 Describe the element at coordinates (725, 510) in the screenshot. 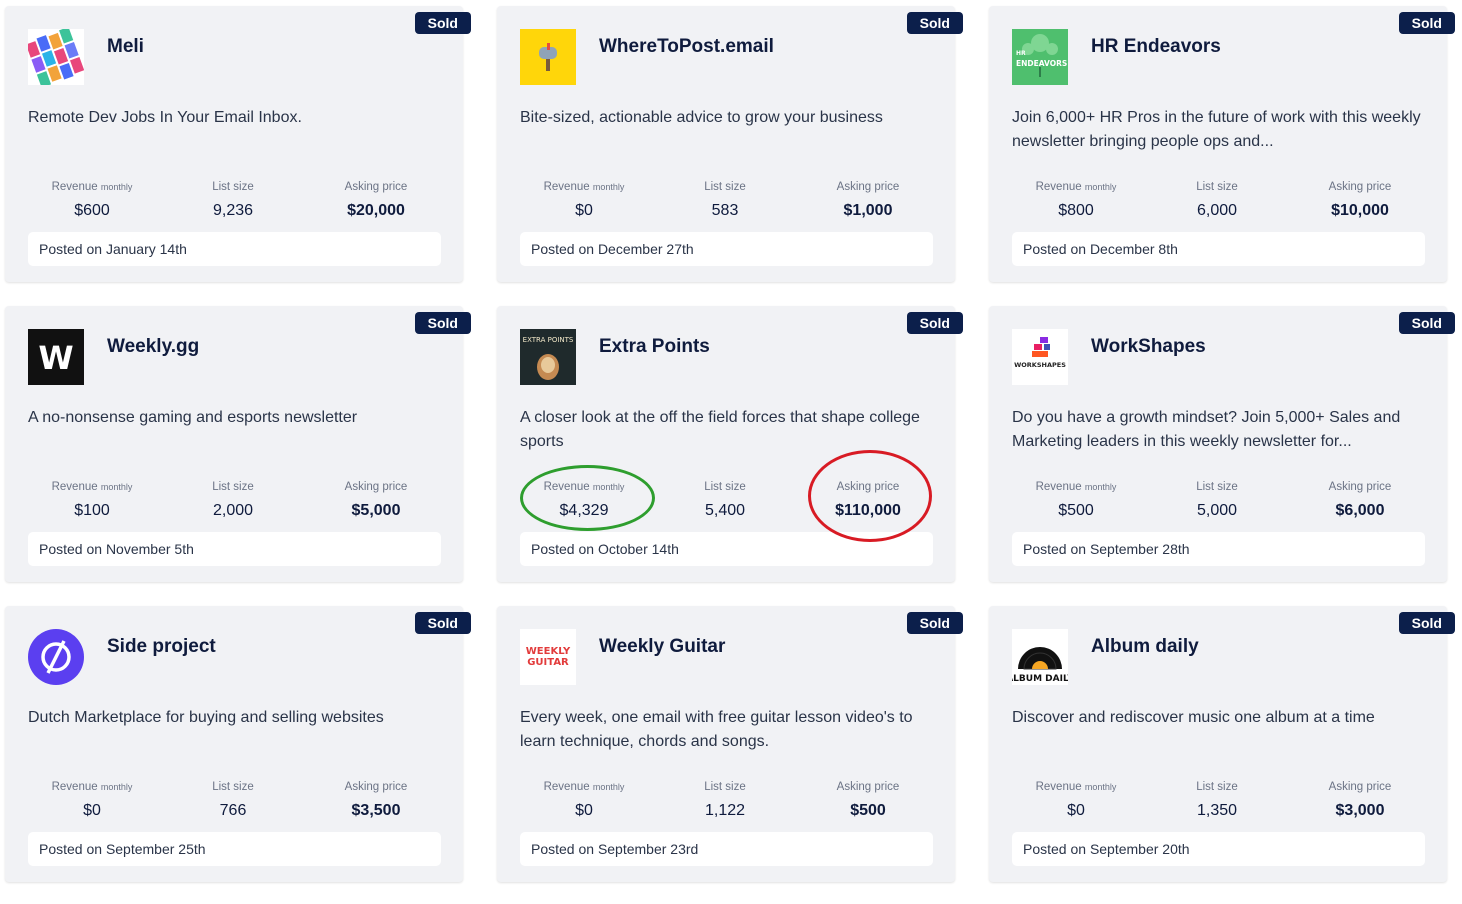

I see `list-size-value: 5,400` at that location.